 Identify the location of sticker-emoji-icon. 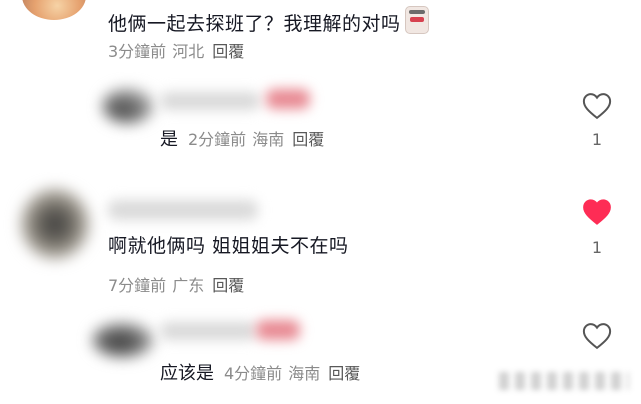
(416, 20).